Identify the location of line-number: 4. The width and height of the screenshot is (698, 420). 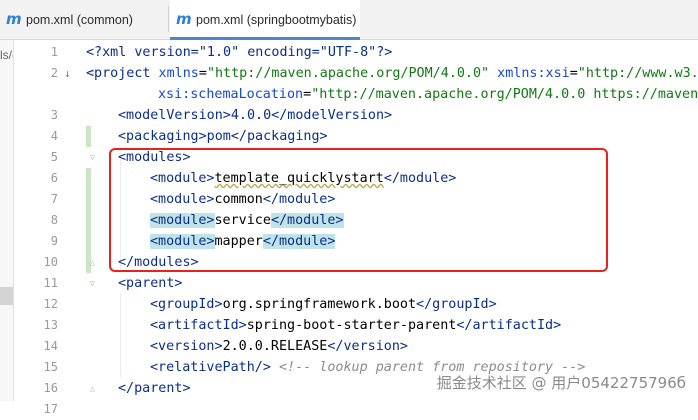
(54, 136).